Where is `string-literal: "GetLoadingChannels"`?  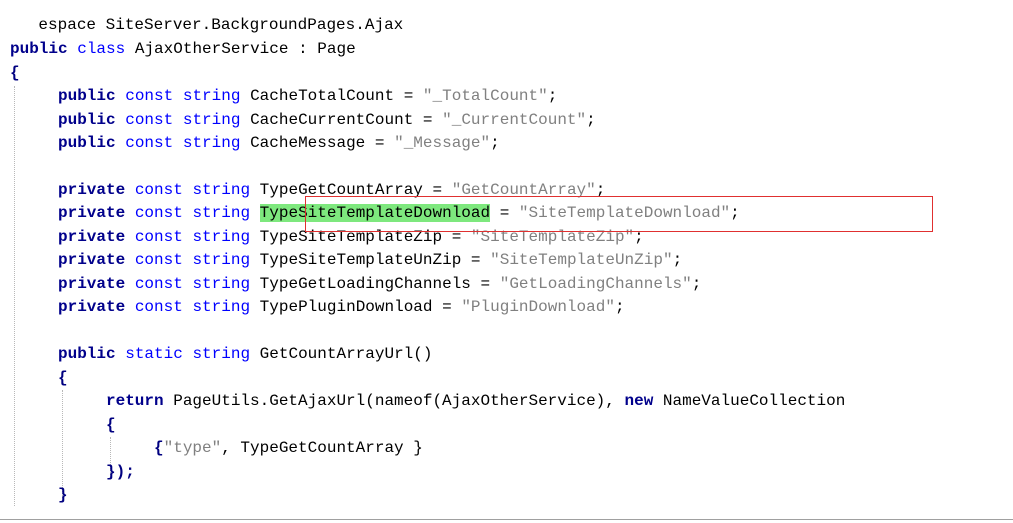 string-literal: "GetLoadingChannels" is located at coordinates (595, 284).